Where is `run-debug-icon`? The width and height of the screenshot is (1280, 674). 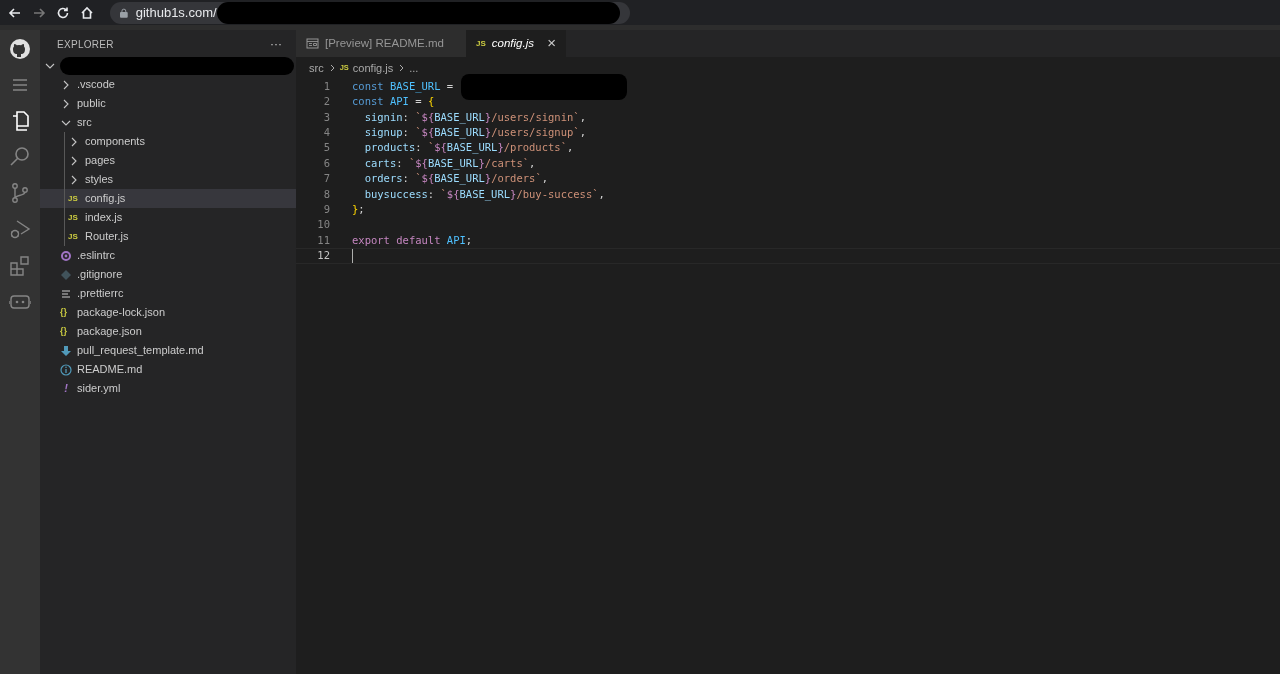
run-debug-icon is located at coordinates (20, 229).